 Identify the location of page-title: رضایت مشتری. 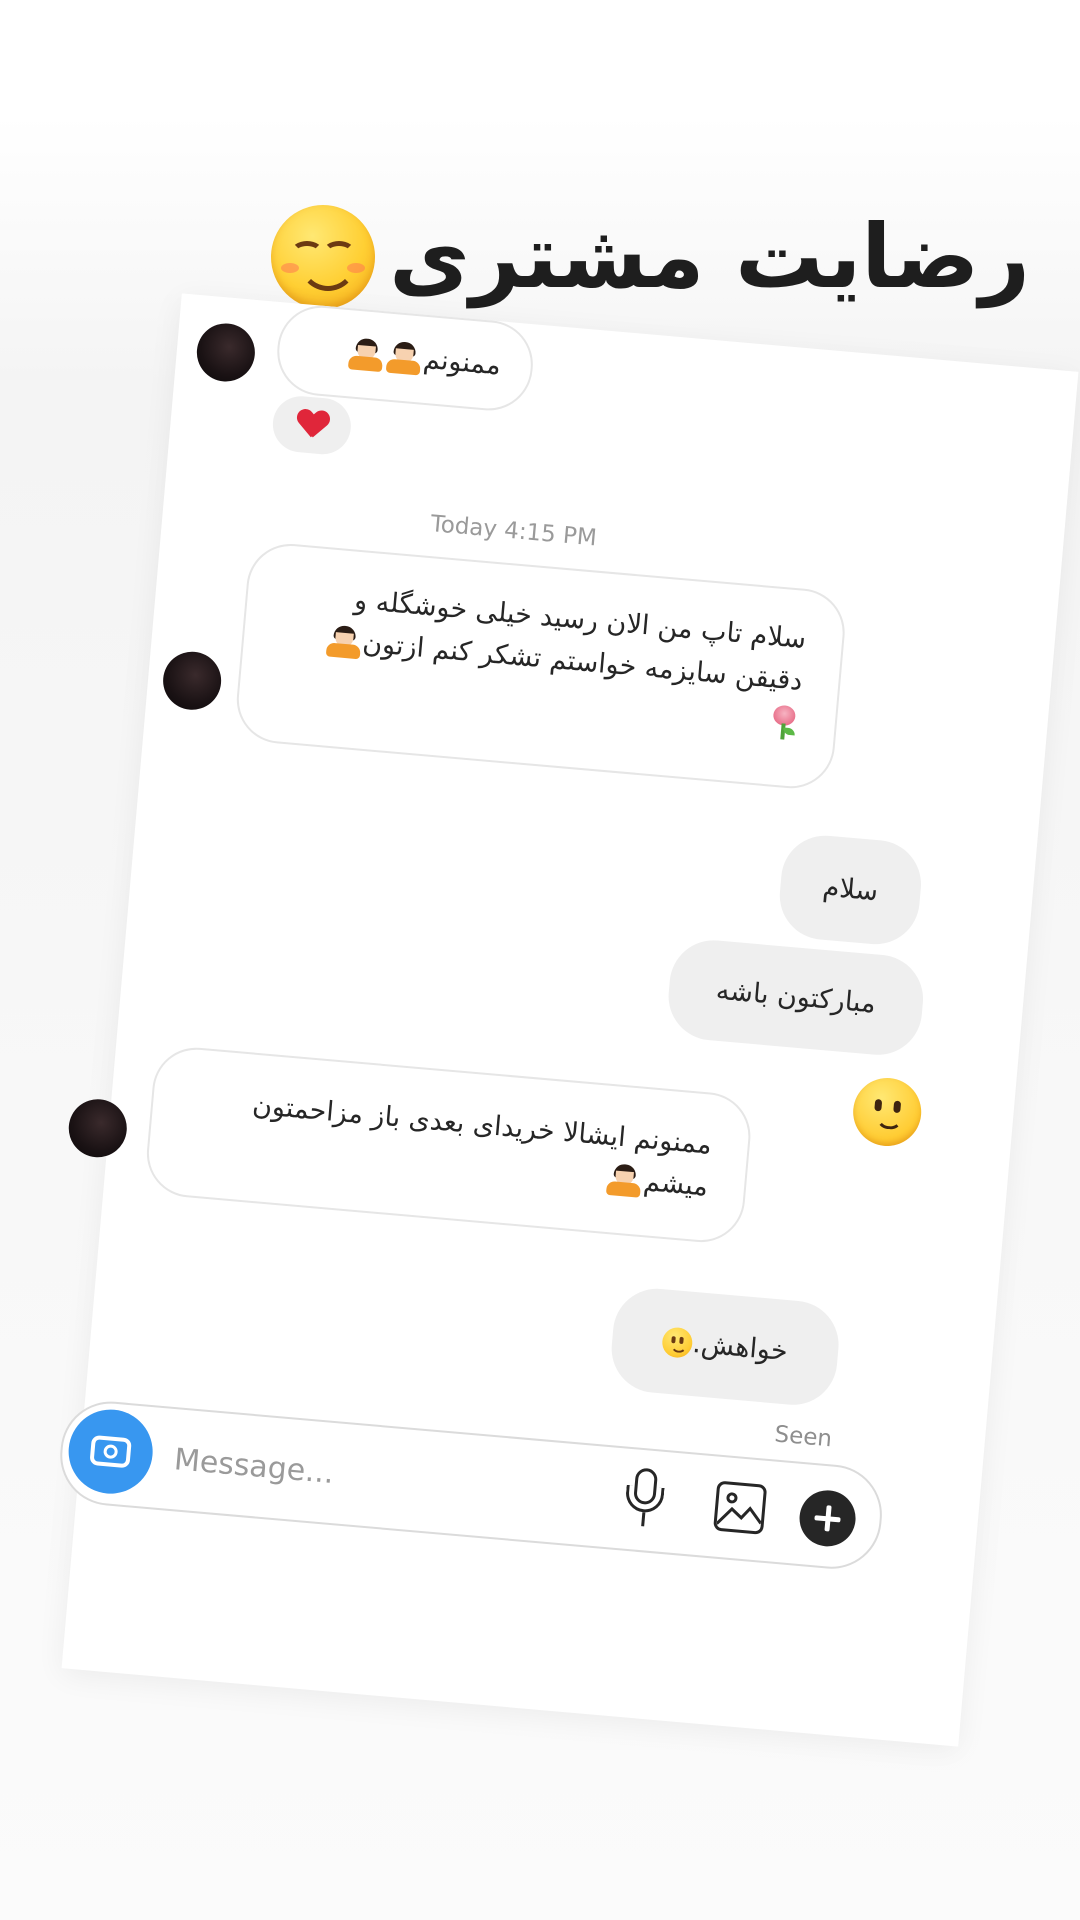
(650, 257).